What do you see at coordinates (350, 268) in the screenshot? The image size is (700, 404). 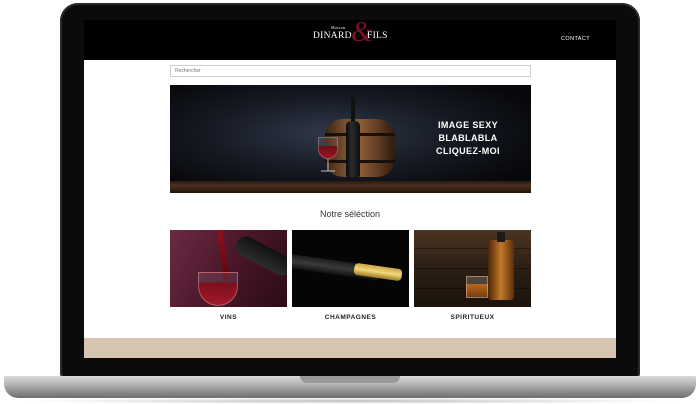 I see `champagnes-image` at bounding box center [350, 268].